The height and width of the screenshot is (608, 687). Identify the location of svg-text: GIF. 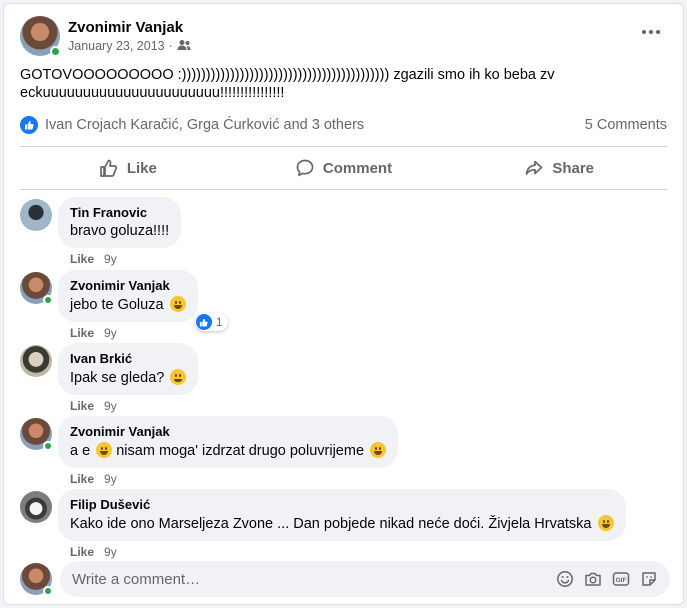
(621, 580).